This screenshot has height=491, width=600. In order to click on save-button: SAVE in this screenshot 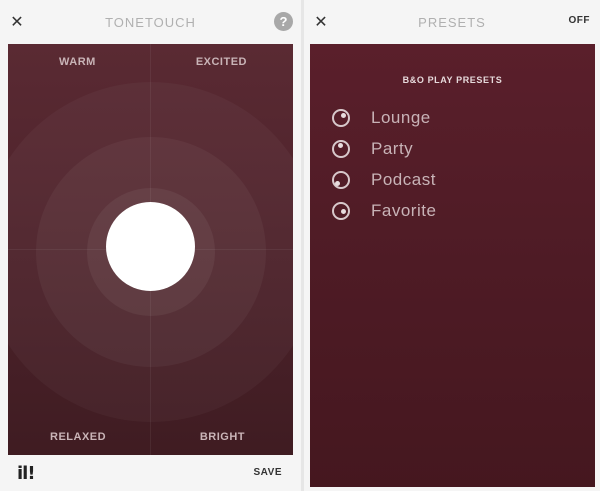, I will do `click(268, 472)`.